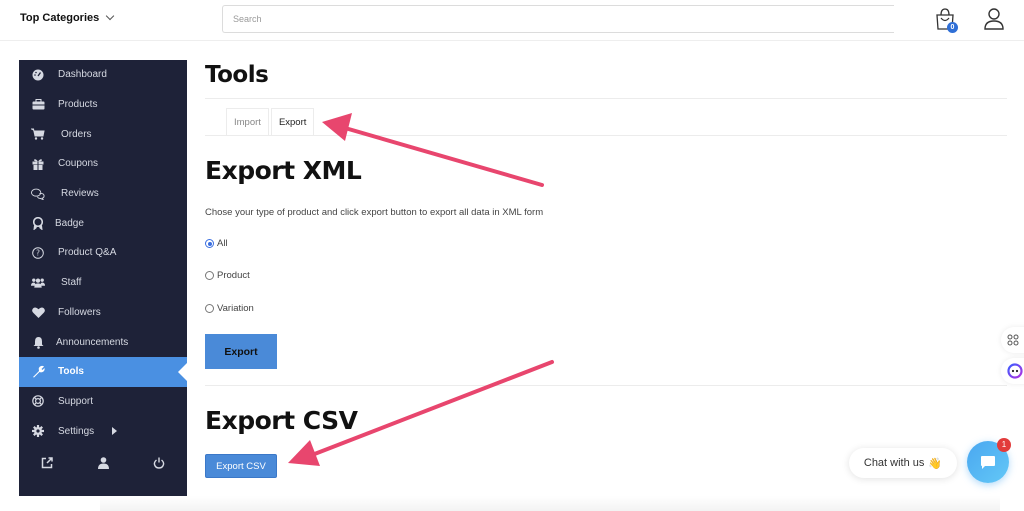  I want to click on briefcase-icon, so click(38, 105).